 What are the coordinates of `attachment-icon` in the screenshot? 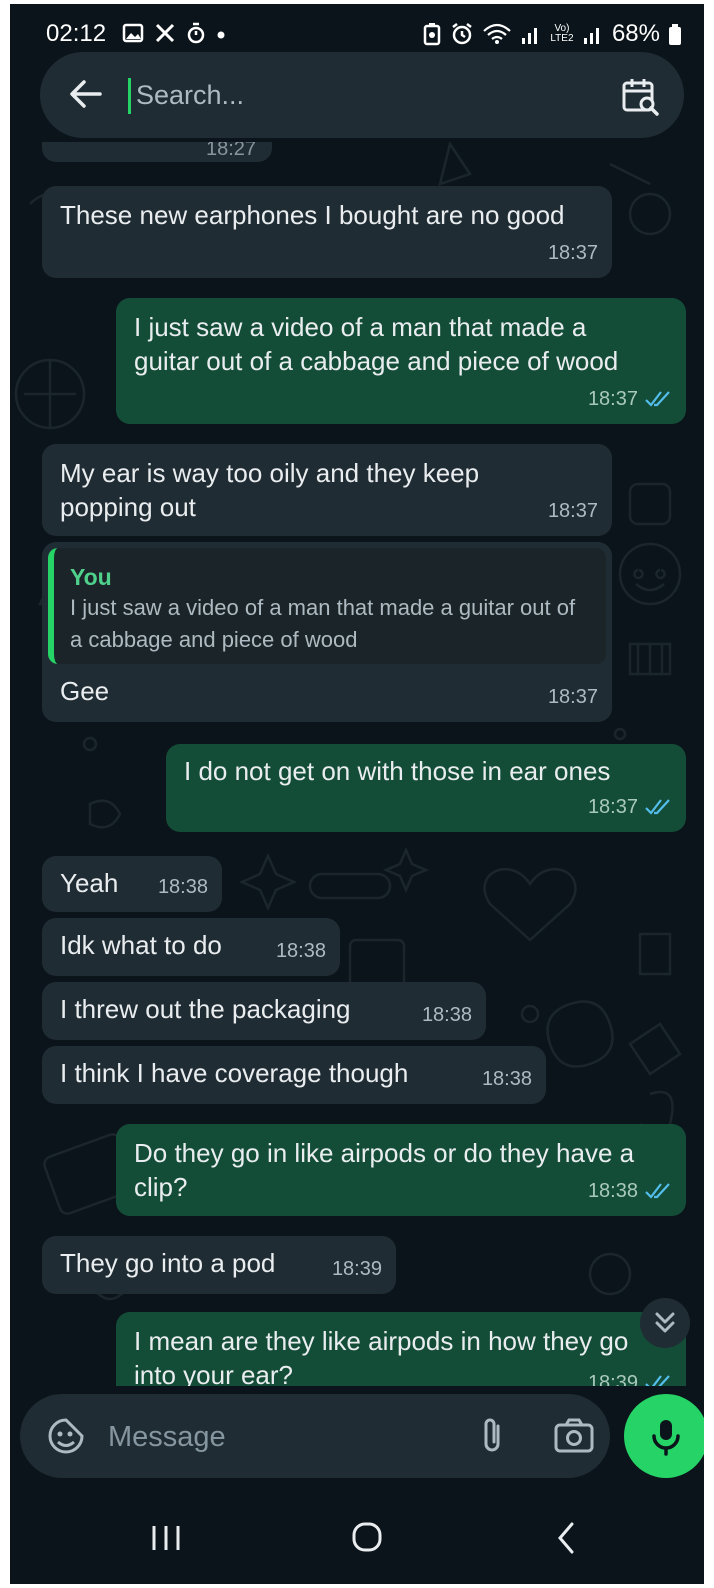 It's located at (492, 1436).